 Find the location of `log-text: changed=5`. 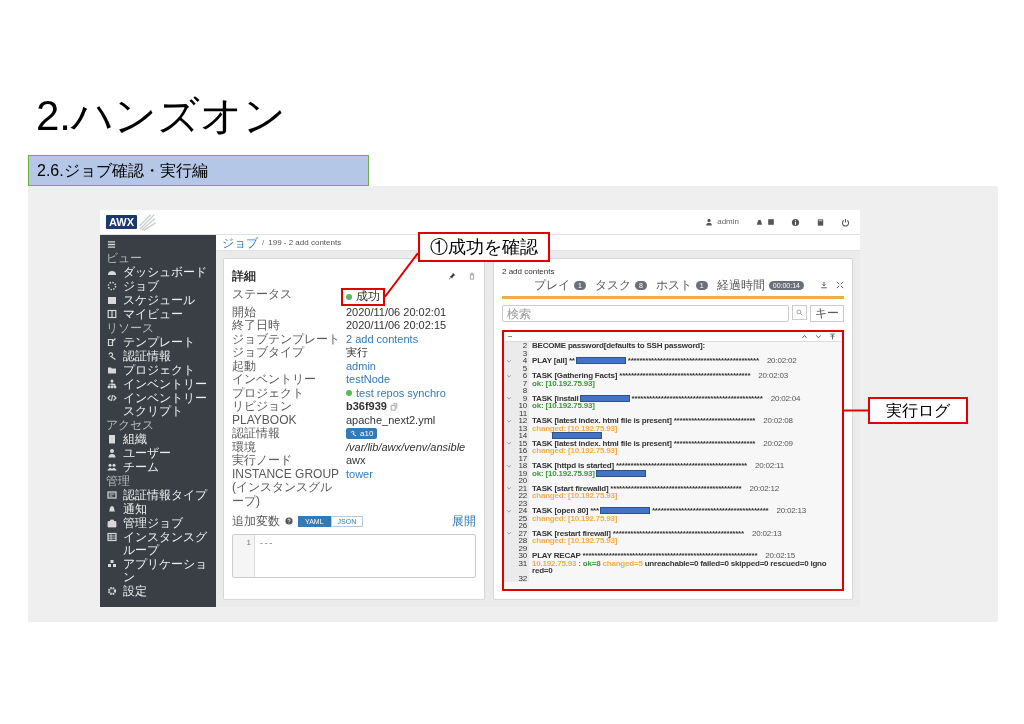

log-text: changed=5 is located at coordinates (622, 563).